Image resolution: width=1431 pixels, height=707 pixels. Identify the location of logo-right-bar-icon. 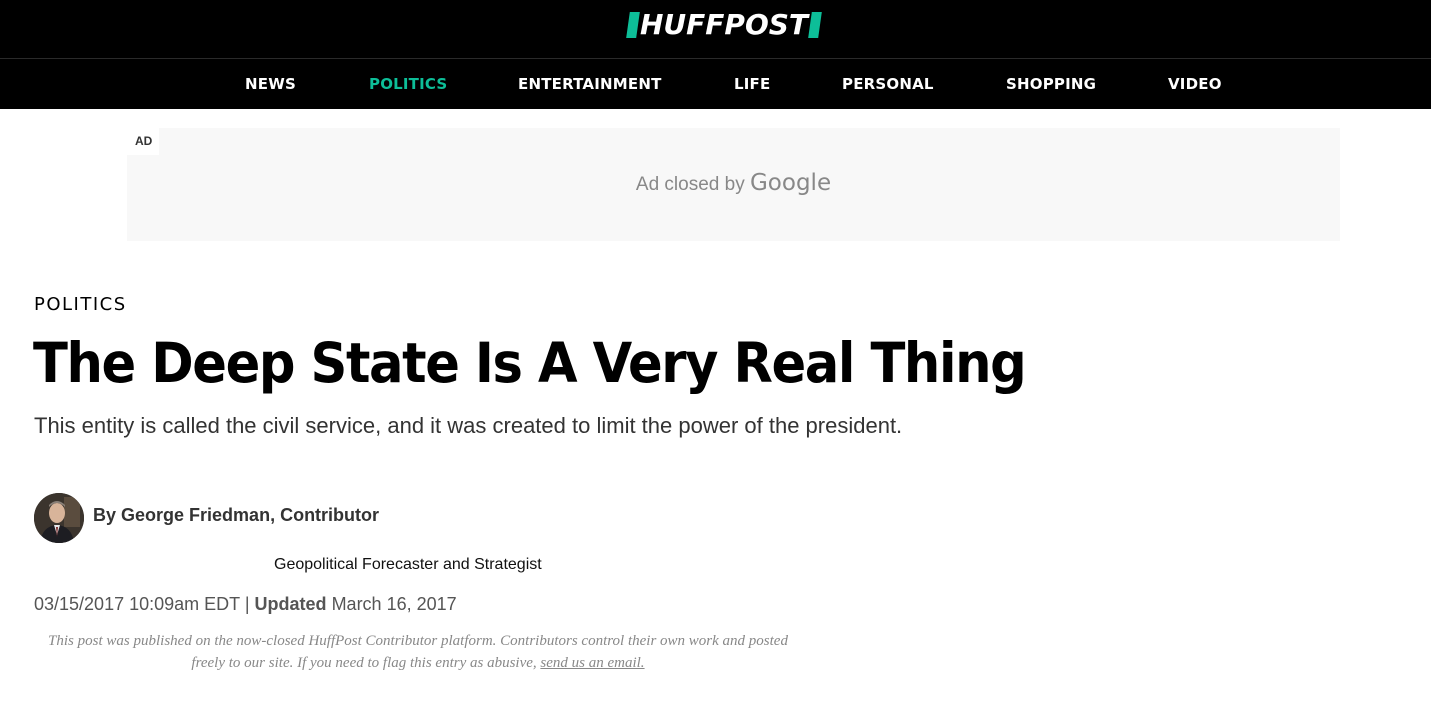
(815, 25).